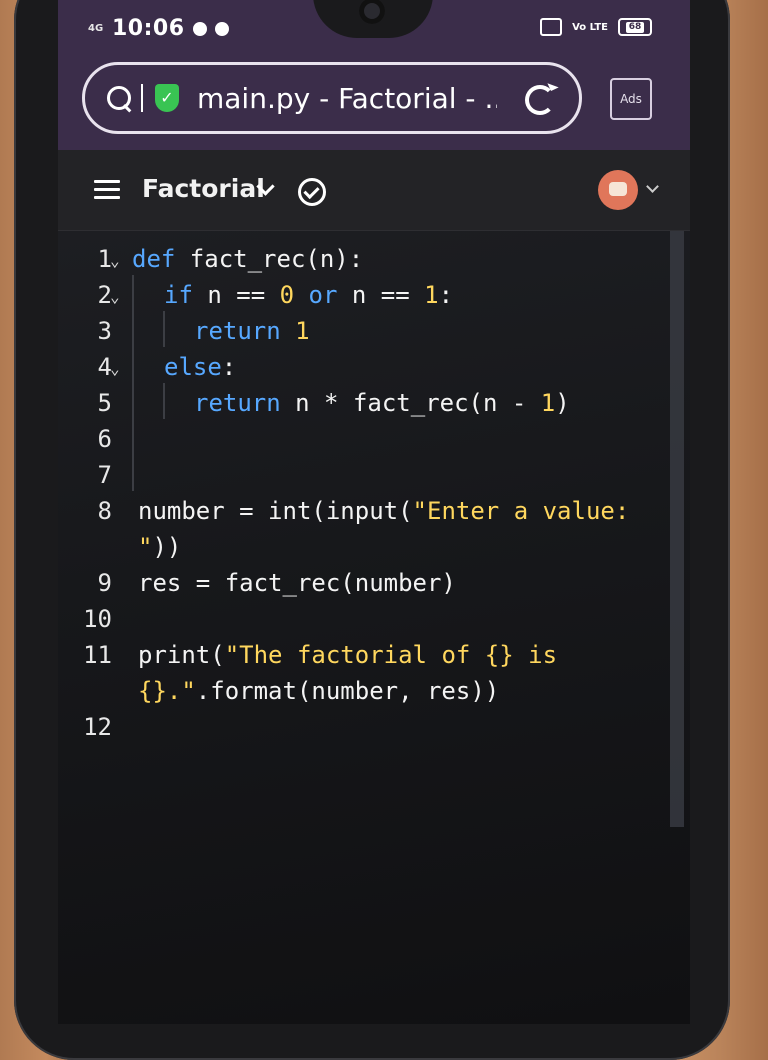 Image resolution: width=768 pixels, height=1060 pixels. I want to click on camera-icon, so click(372, 12).